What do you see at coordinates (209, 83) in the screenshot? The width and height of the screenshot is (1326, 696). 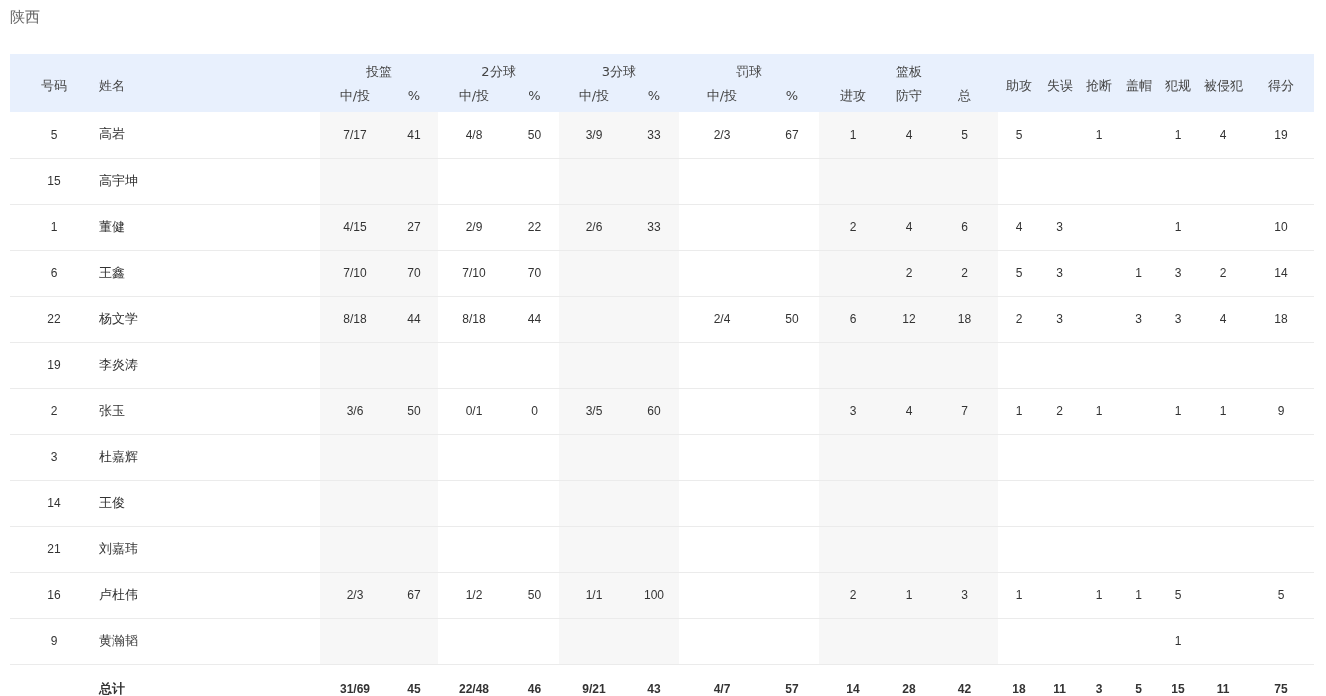 I see `column-header: 姓名` at bounding box center [209, 83].